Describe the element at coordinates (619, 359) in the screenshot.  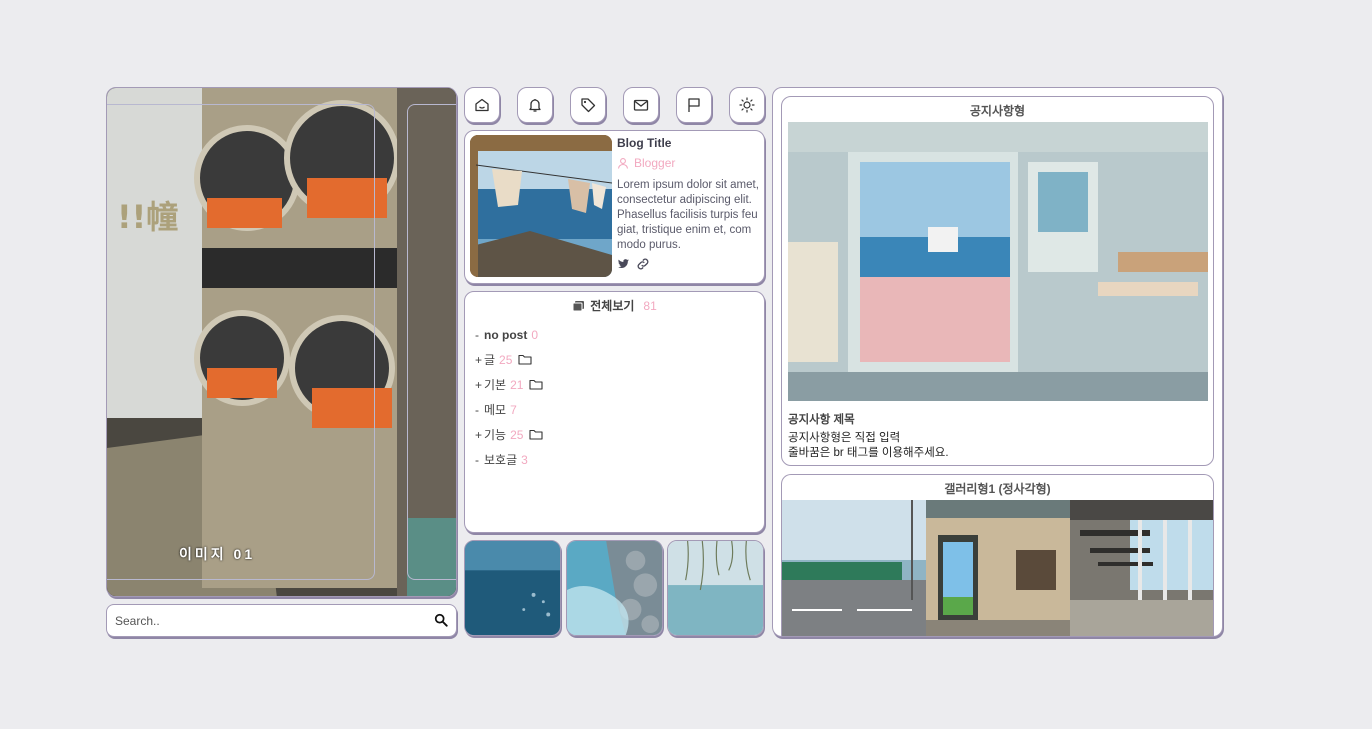
I see `category-item-geul: + 글 25` at that location.